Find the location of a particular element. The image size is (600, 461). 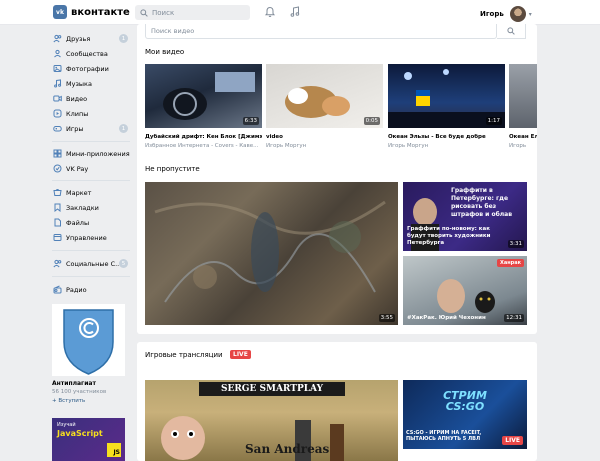

sidebar-item-label: Музыка is located at coordinates (79, 83).